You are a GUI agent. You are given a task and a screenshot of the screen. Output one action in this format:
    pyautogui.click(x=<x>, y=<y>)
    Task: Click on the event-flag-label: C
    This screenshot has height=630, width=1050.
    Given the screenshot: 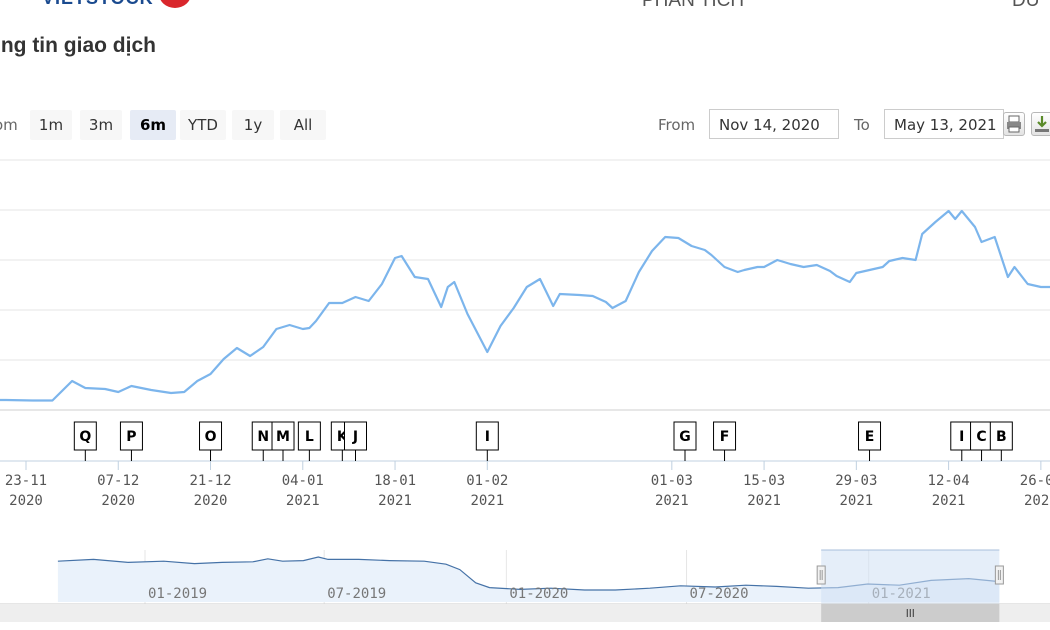 What is the action you would take?
    pyautogui.click(x=981, y=437)
    